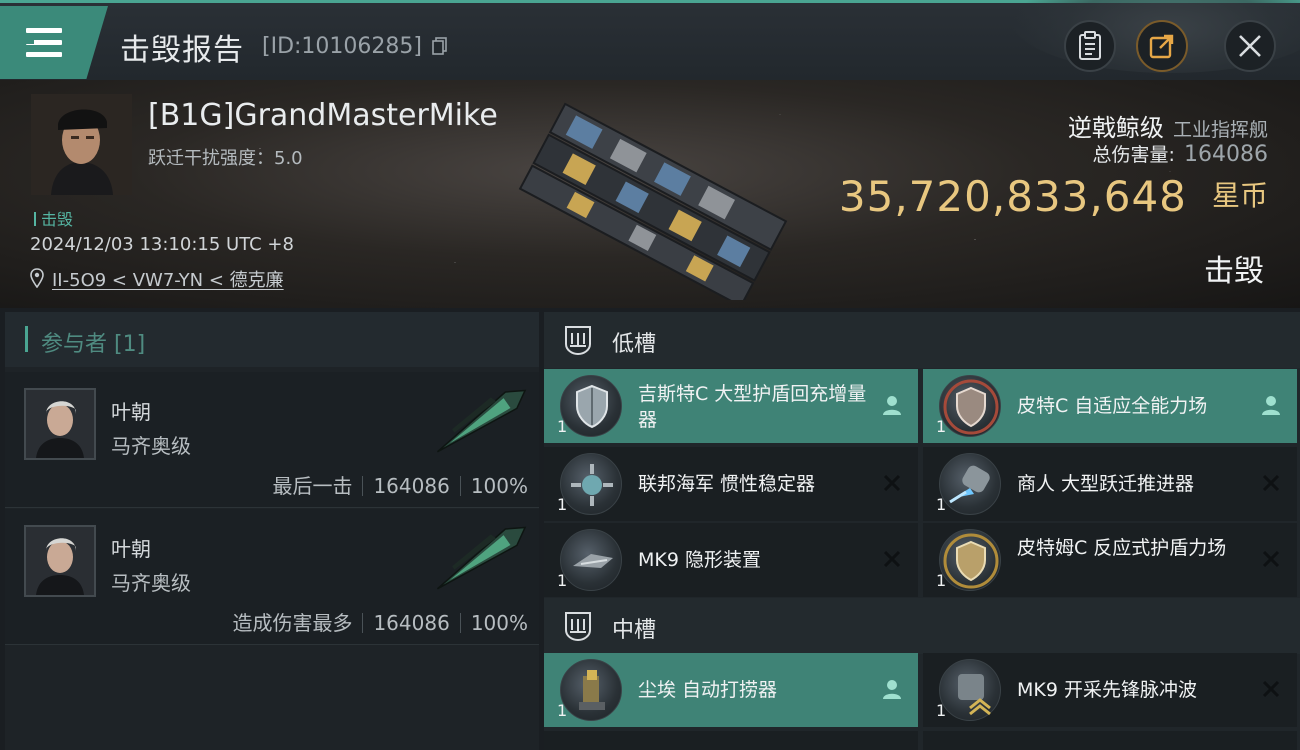  What do you see at coordinates (342, 46) in the screenshot?
I see `kill-id: [ID:10106285]` at bounding box center [342, 46].